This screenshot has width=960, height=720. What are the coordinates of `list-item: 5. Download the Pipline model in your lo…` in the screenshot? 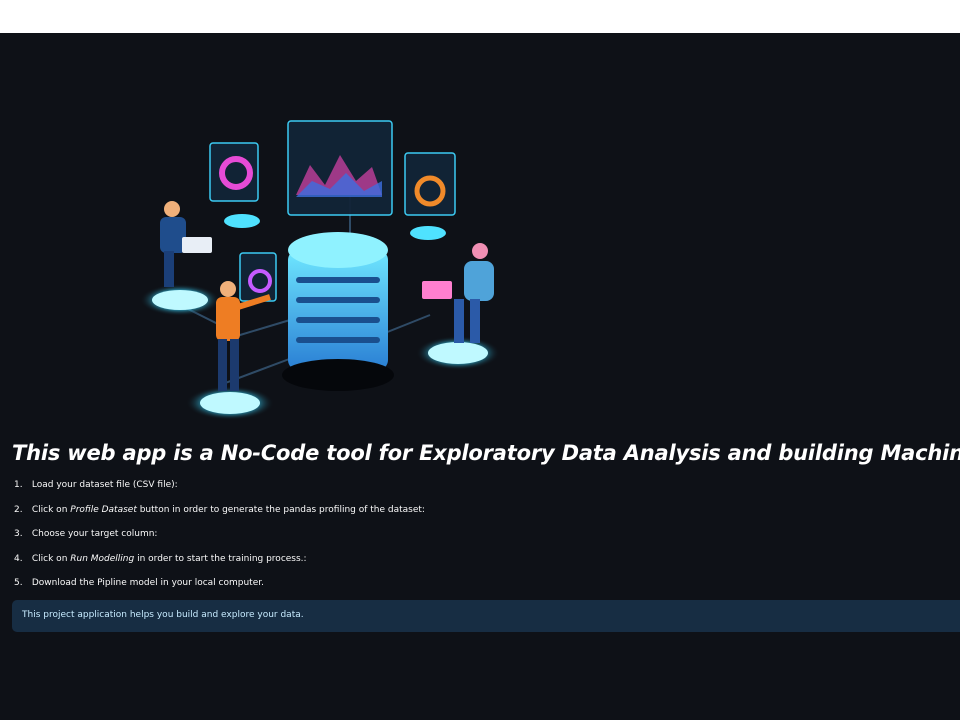 It's located at (139, 583).